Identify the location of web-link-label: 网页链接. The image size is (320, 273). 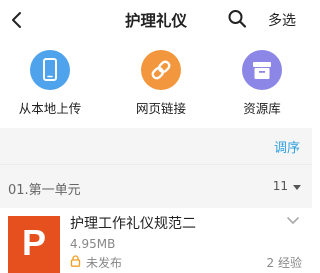
(160, 108).